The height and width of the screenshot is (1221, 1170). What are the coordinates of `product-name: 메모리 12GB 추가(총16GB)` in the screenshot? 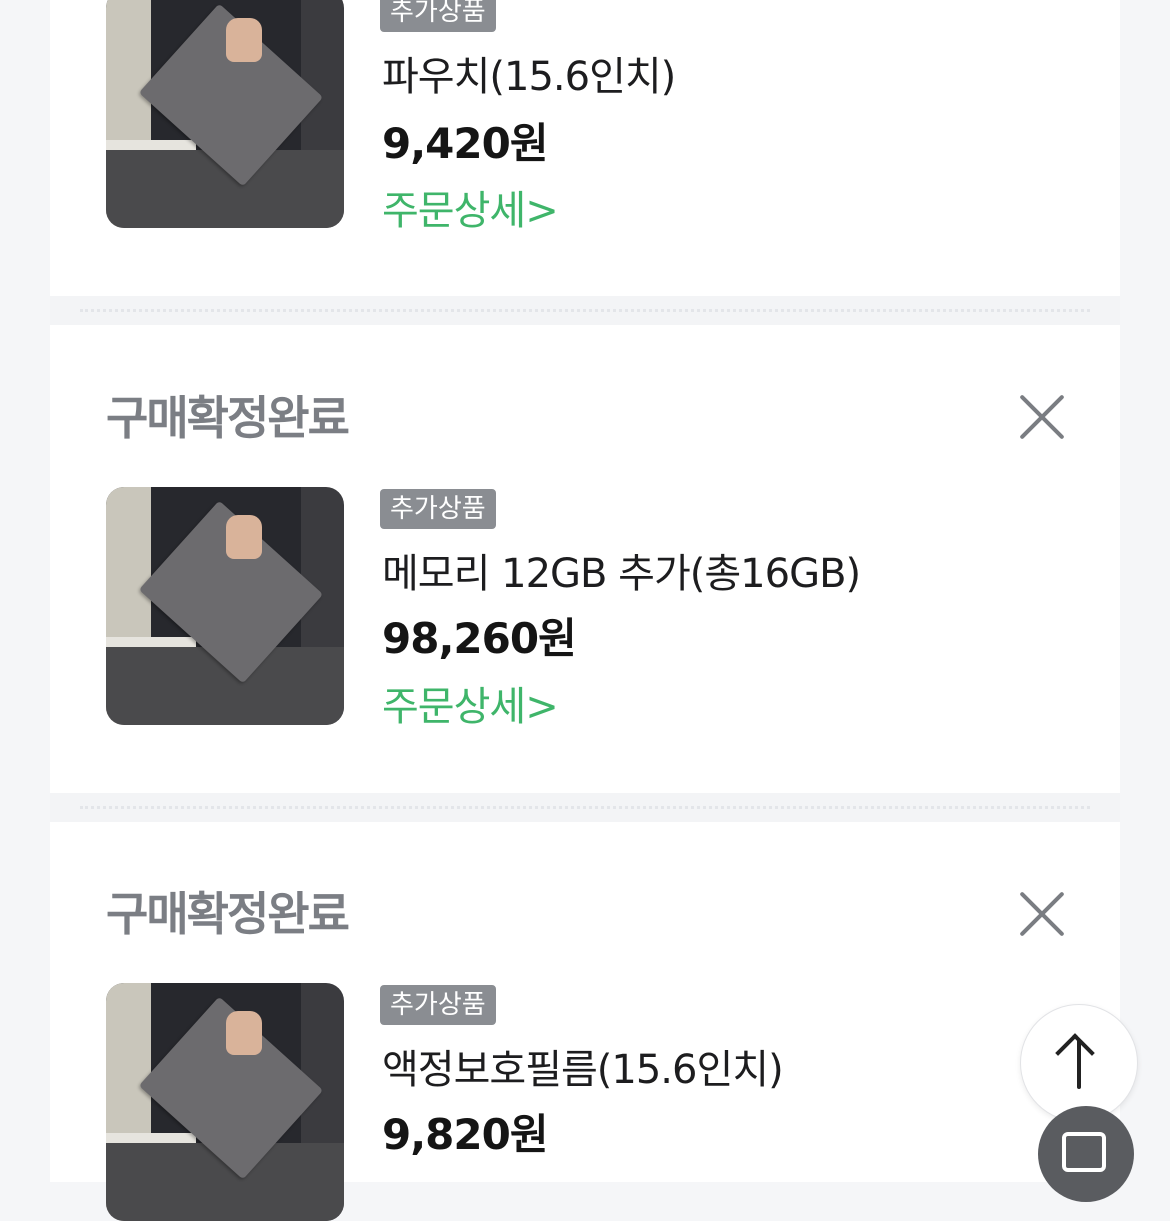 It's located at (621, 574).